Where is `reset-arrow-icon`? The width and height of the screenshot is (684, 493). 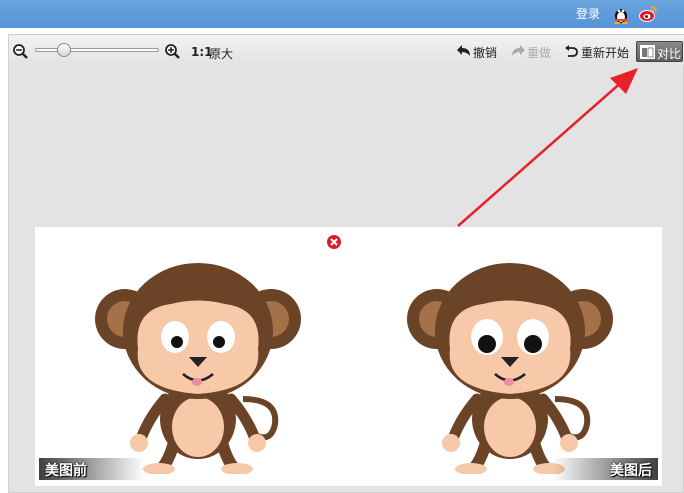 reset-arrow-icon is located at coordinates (571, 51).